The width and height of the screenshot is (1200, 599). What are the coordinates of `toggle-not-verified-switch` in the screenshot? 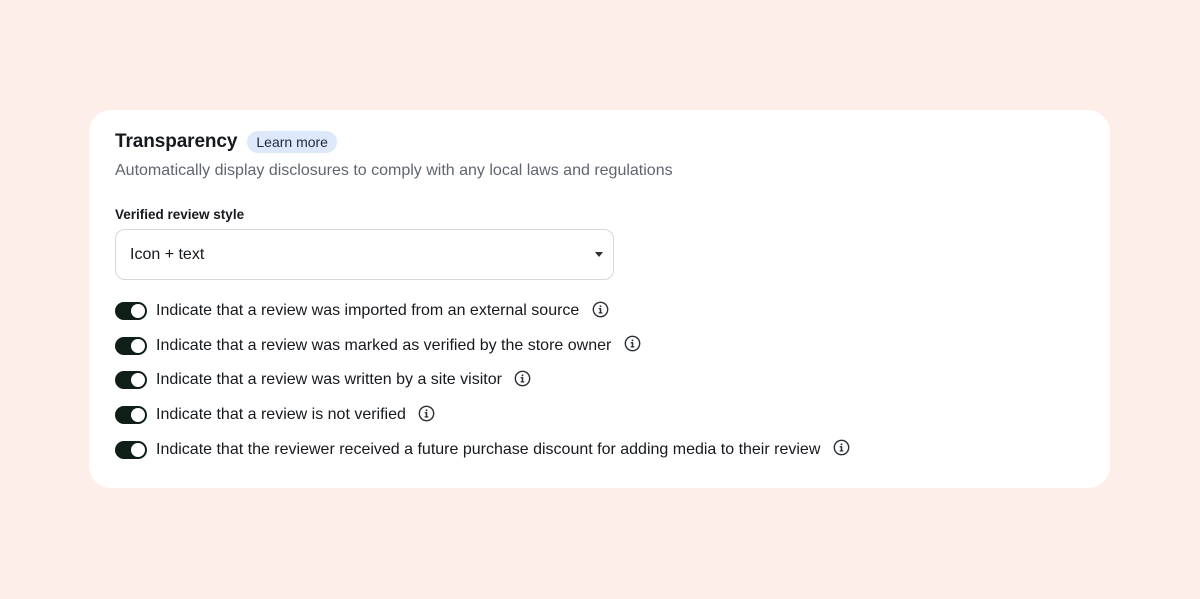 It's located at (131, 415).